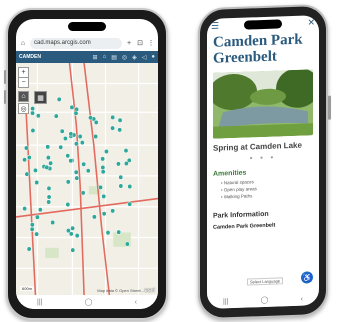 This screenshot has height=322, width=342. I want to click on recent-apps-button: |||, so click(39, 302).